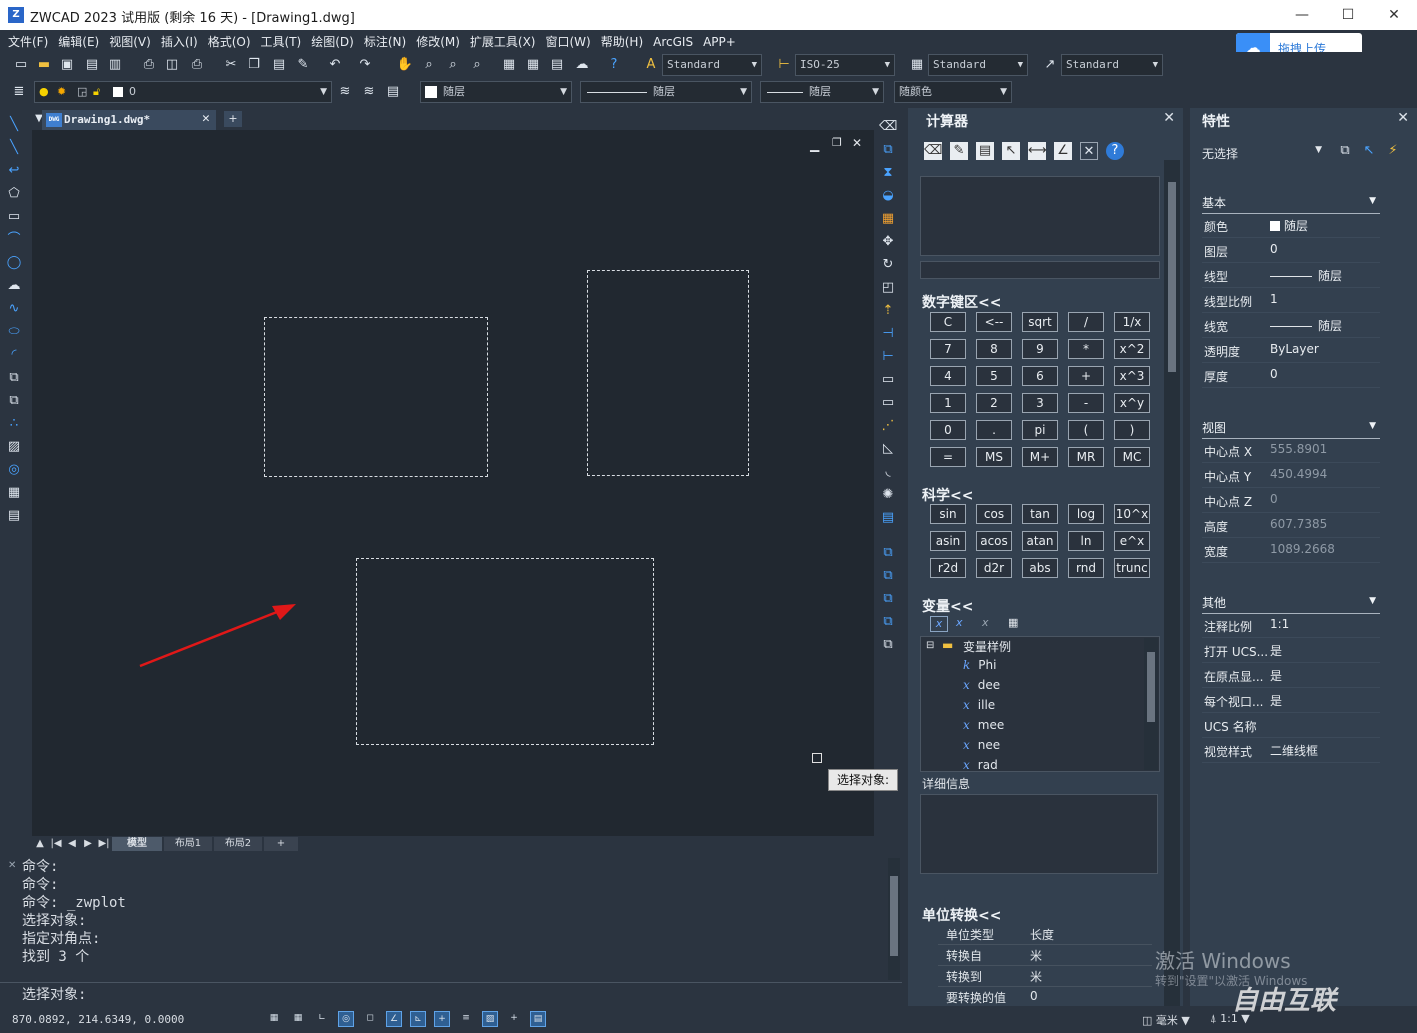 The width and height of the screenshot is (1417, 1033). I want to click on lineweight-select: 随层 ▼, so click(822, 92).